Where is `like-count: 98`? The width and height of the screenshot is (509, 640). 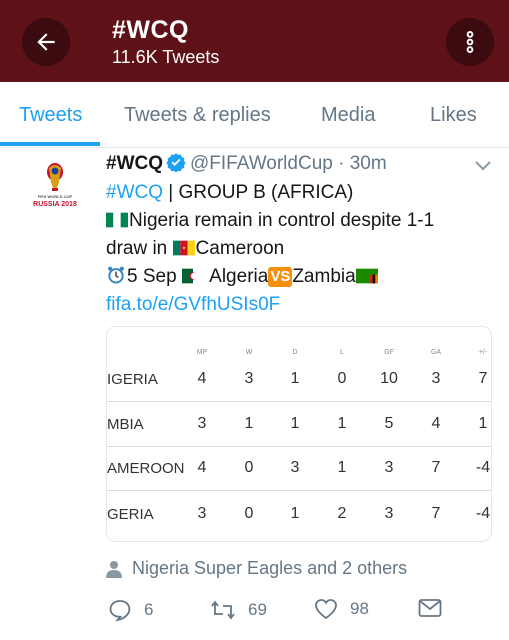
like-count: 98 is located at coordinates (359, 608).